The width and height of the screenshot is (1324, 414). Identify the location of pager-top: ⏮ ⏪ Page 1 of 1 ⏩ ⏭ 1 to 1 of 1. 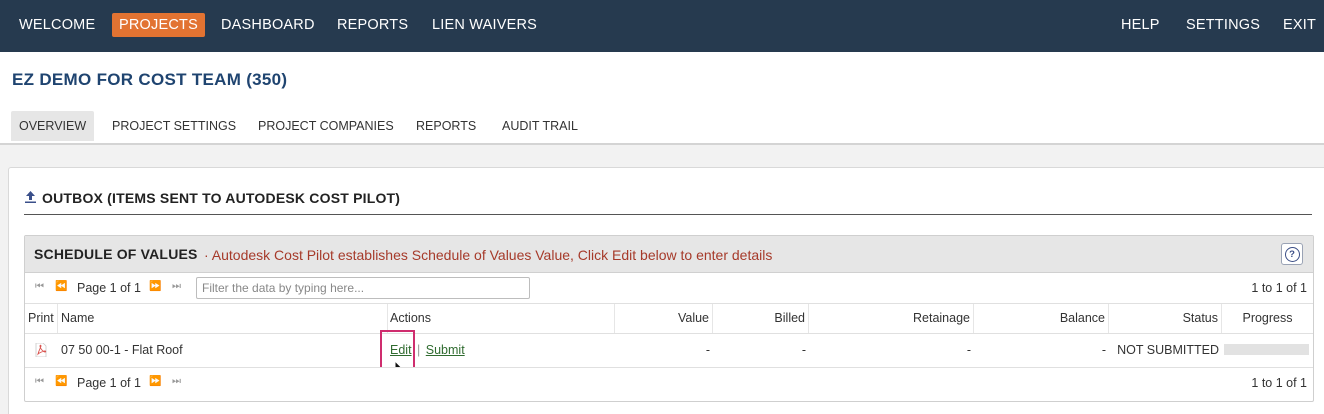
(669, 288).